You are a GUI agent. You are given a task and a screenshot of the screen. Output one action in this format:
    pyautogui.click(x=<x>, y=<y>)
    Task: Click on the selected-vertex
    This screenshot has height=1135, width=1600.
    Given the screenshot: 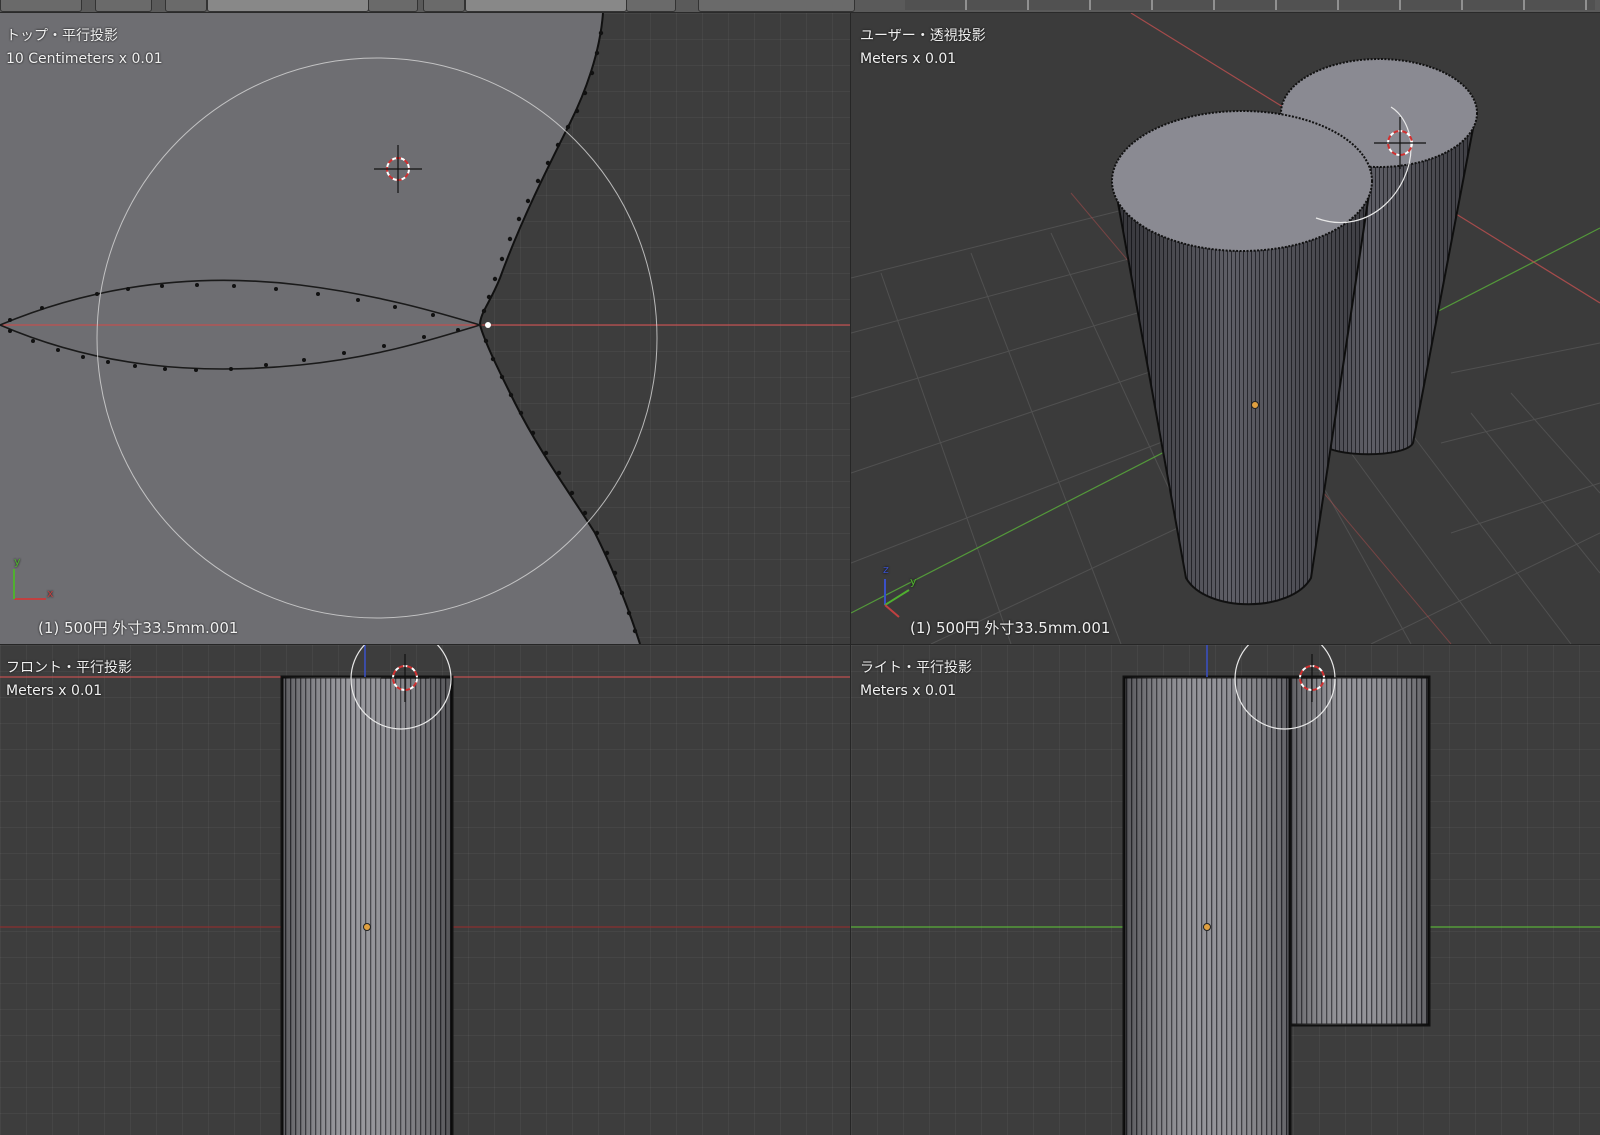 What is the action you would take?
    pyautogui.click(x=488, y=325)
    